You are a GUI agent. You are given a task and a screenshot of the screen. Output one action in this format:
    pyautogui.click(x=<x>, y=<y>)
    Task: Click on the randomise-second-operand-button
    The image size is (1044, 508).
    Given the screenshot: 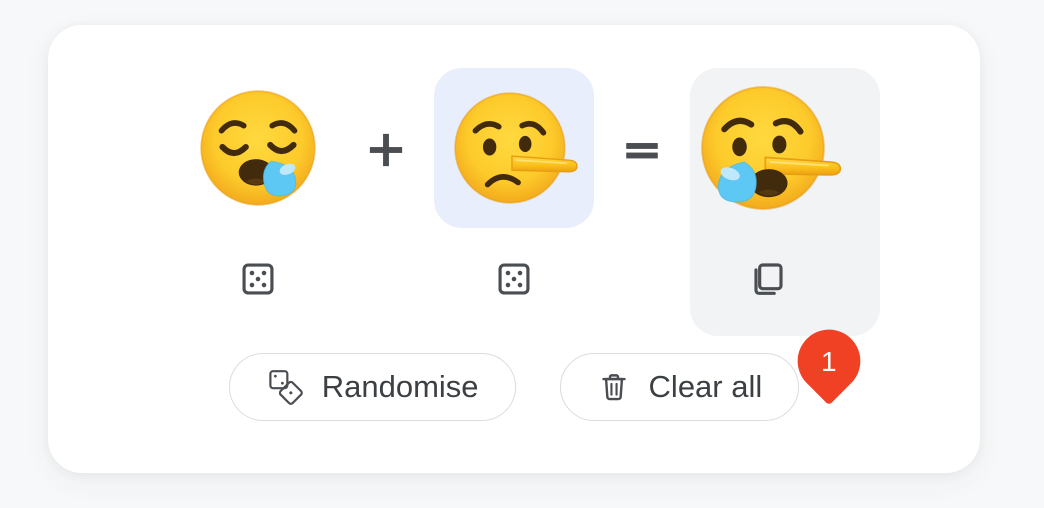 What is the action you would take?
    pyautogui.click(x=514, y=279)
    